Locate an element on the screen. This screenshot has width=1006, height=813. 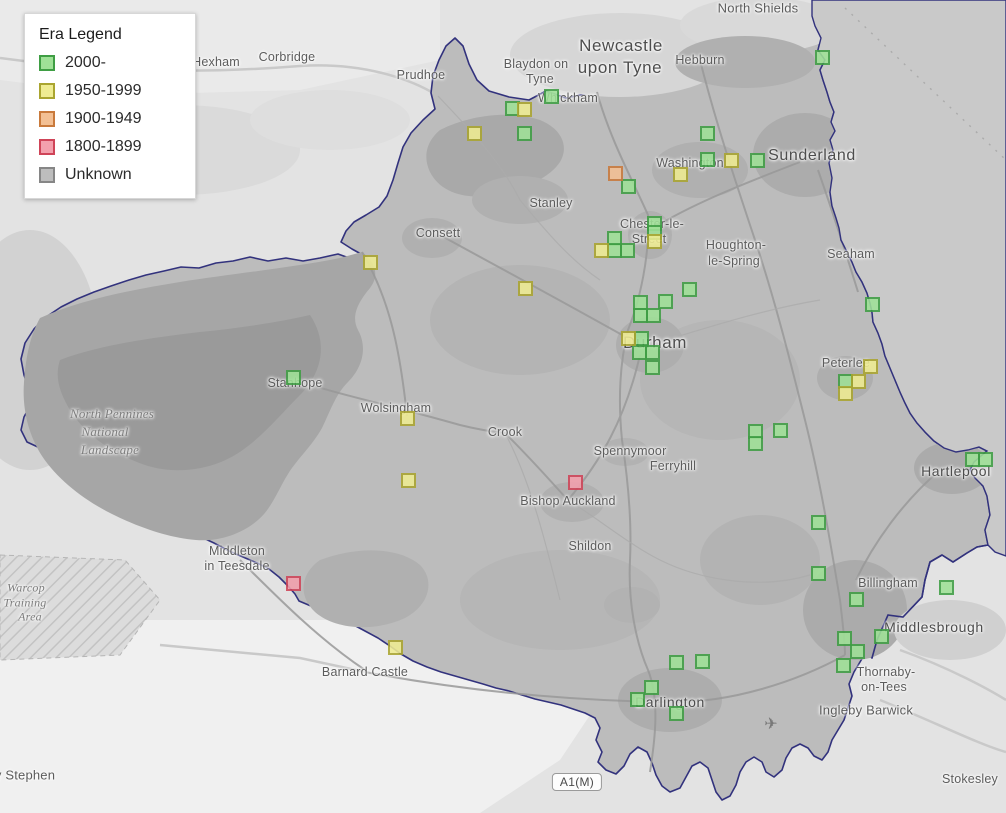
legend-swatch-2000-icon is located at coordinates (47, 63).